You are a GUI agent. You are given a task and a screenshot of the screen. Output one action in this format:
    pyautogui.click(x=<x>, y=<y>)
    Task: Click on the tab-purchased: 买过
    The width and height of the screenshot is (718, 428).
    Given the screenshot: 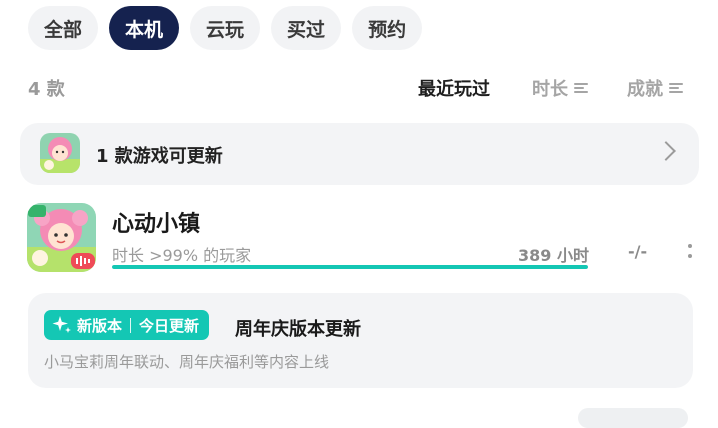 What is the action you would take?
    pyautogui.click(x=306, y=28)
    